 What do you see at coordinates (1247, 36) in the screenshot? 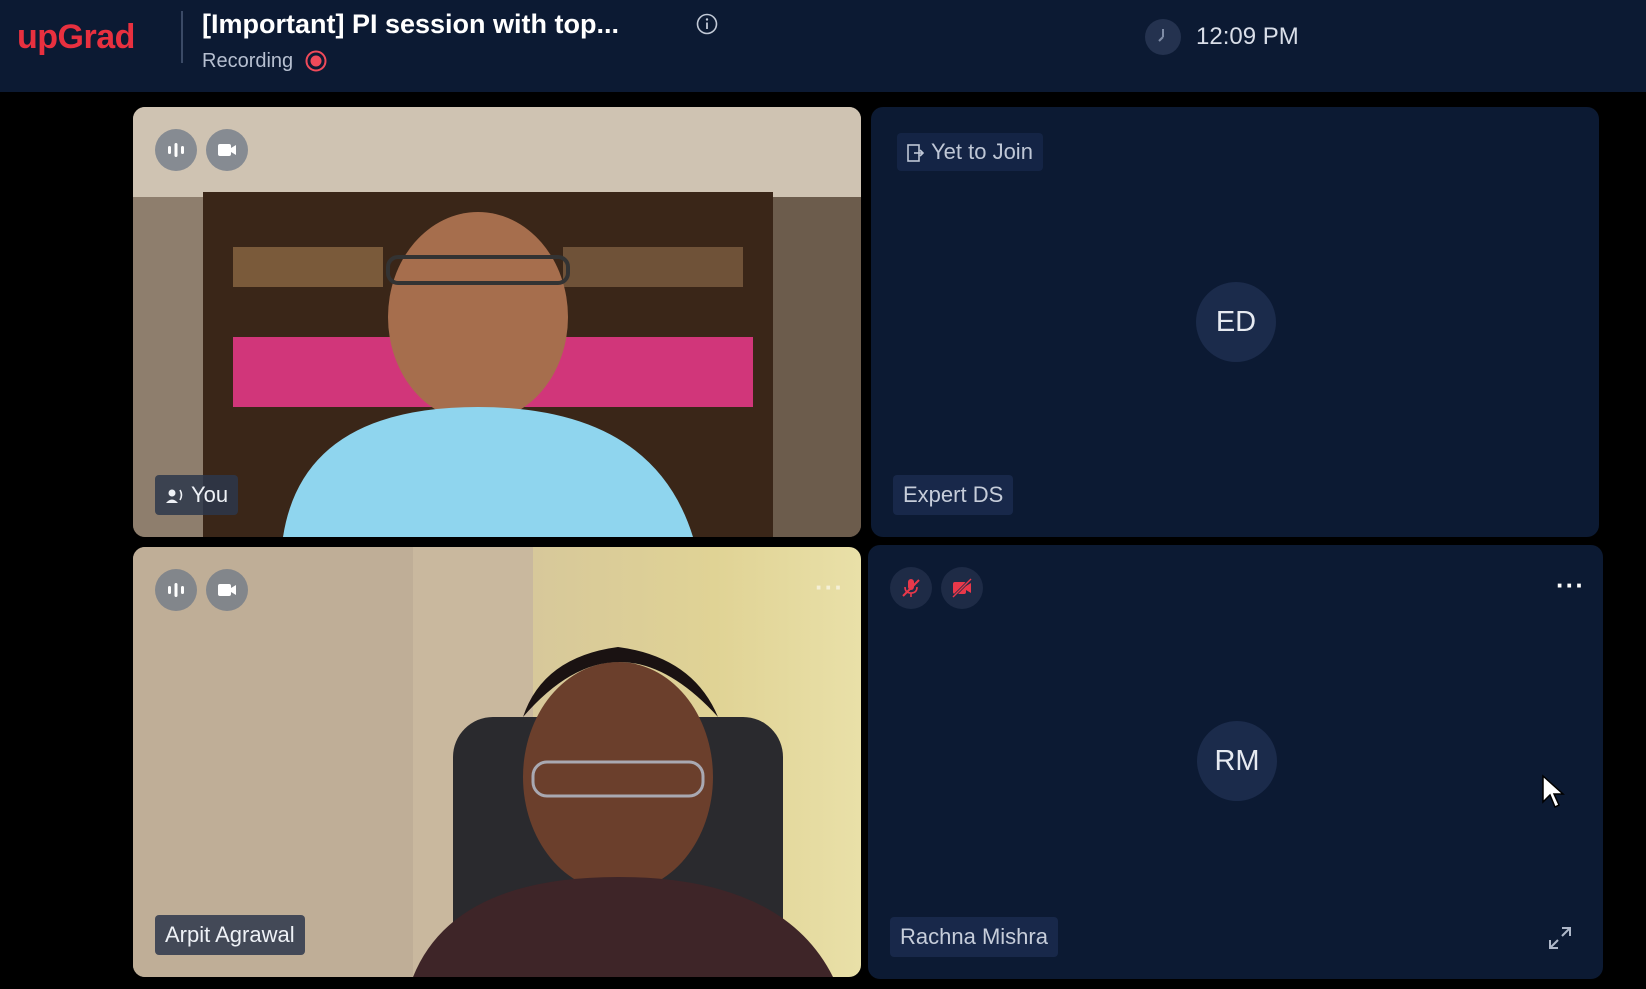
I see `meeting-time: 12:09 PM` at bounding box center [1247, 36].